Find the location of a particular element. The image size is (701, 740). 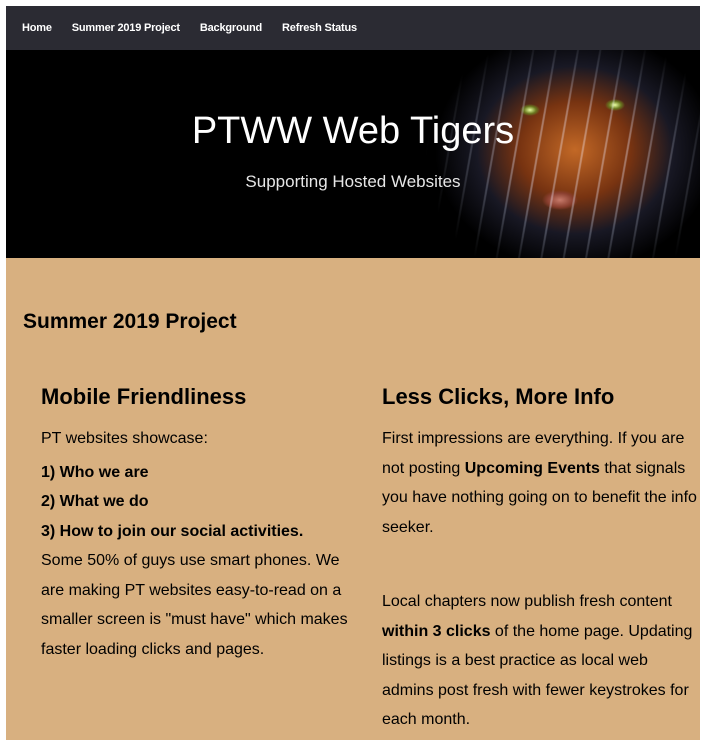

section-title: Summer 2019 Project is located at coordinates (130, 321).